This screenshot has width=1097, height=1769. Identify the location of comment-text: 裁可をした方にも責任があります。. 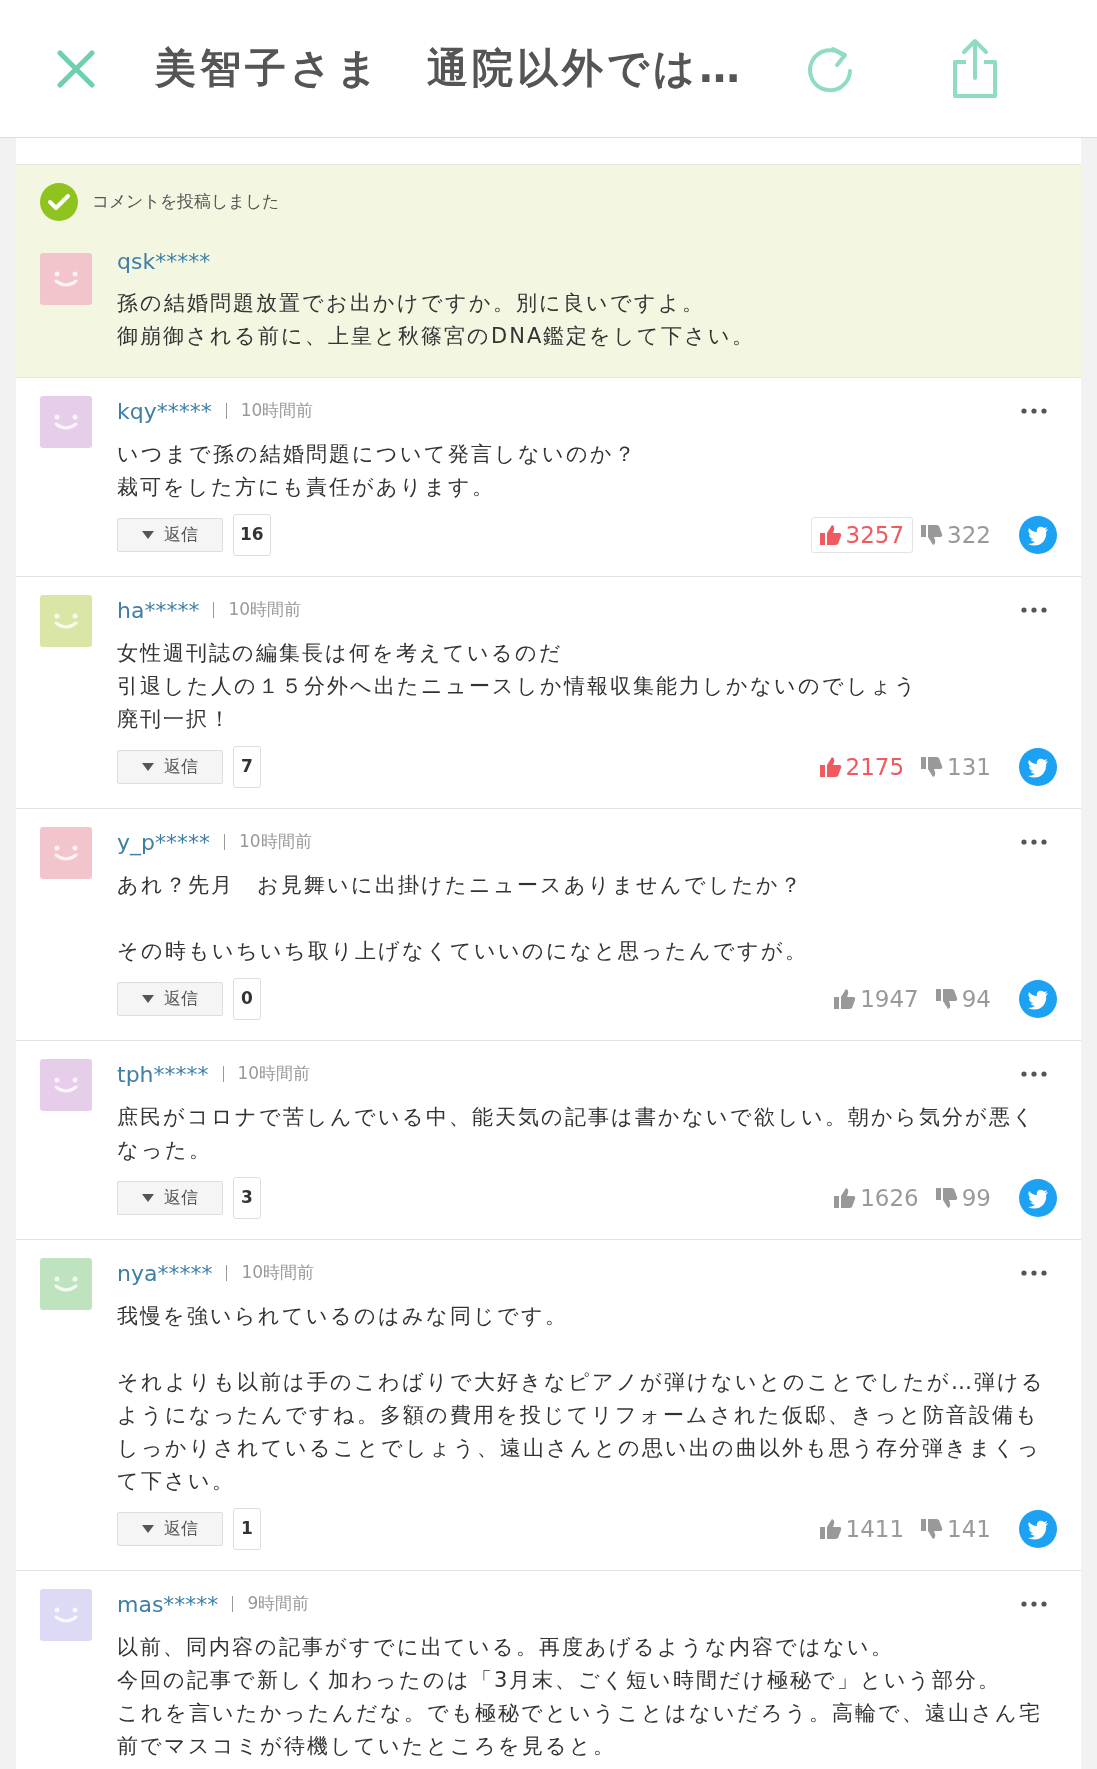
(306, 487).